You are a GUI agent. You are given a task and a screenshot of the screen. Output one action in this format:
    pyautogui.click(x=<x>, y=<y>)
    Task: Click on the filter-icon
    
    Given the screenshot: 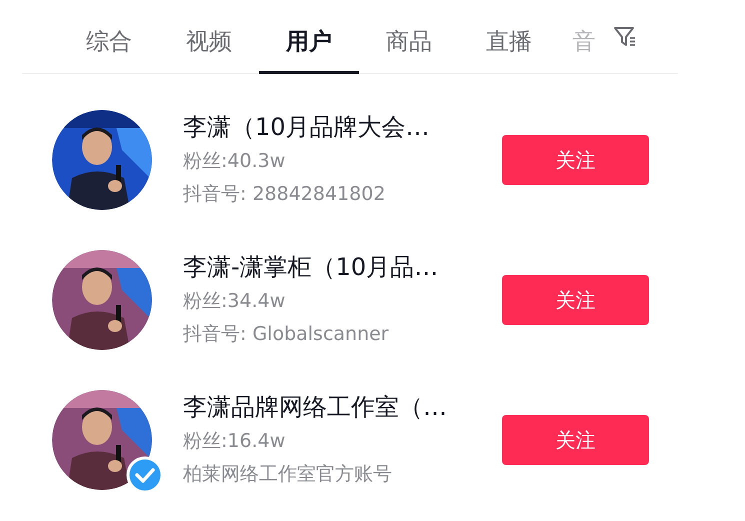 What is the action you would take?
    pyautogui.click(x=625, y=37)
    